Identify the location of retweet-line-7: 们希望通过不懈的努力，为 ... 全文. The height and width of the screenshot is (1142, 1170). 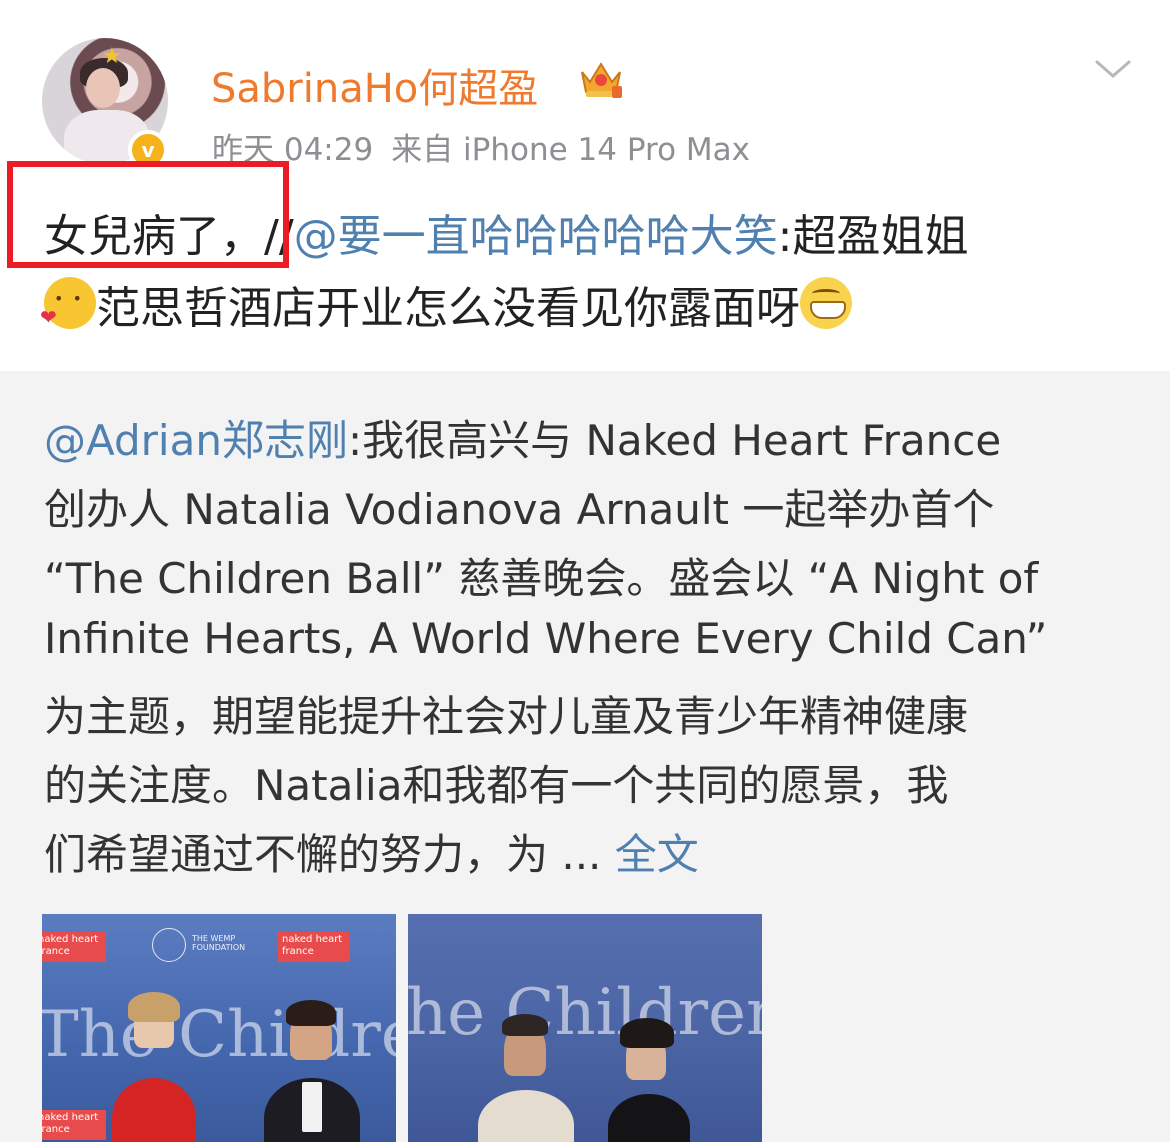
(371, 854).